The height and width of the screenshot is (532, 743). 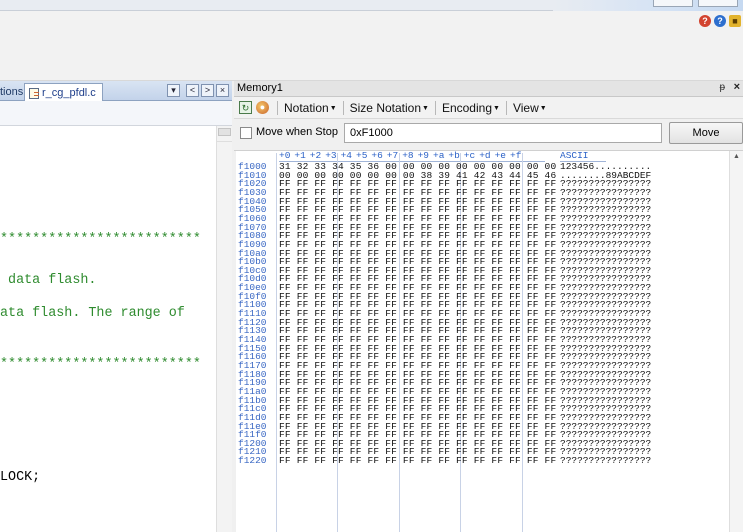 I want to click on column-header: +7, so click(x=392, y=156).